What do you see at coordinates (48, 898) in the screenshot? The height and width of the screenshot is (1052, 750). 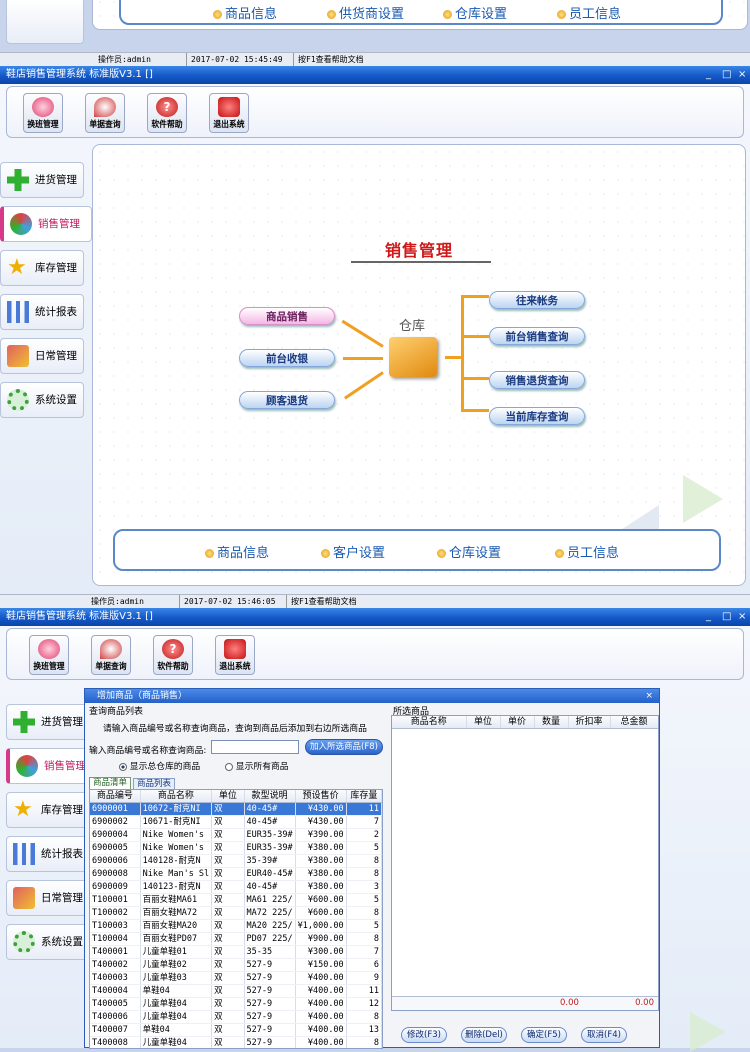 I see `sidebar-item-daily-2: 日常管理` at bounding box center [48, 898].